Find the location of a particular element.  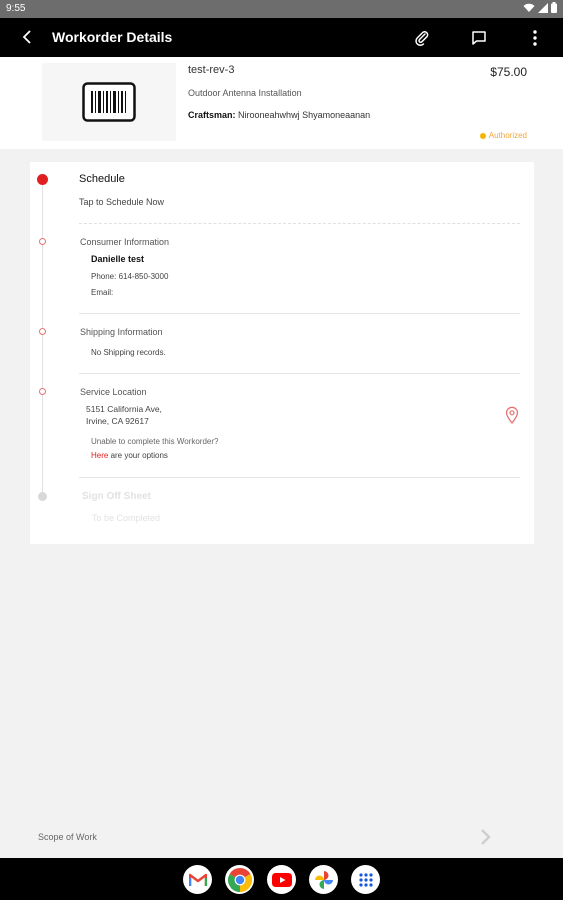

schedule-title: Schedule is located at coordinates (102, 179).